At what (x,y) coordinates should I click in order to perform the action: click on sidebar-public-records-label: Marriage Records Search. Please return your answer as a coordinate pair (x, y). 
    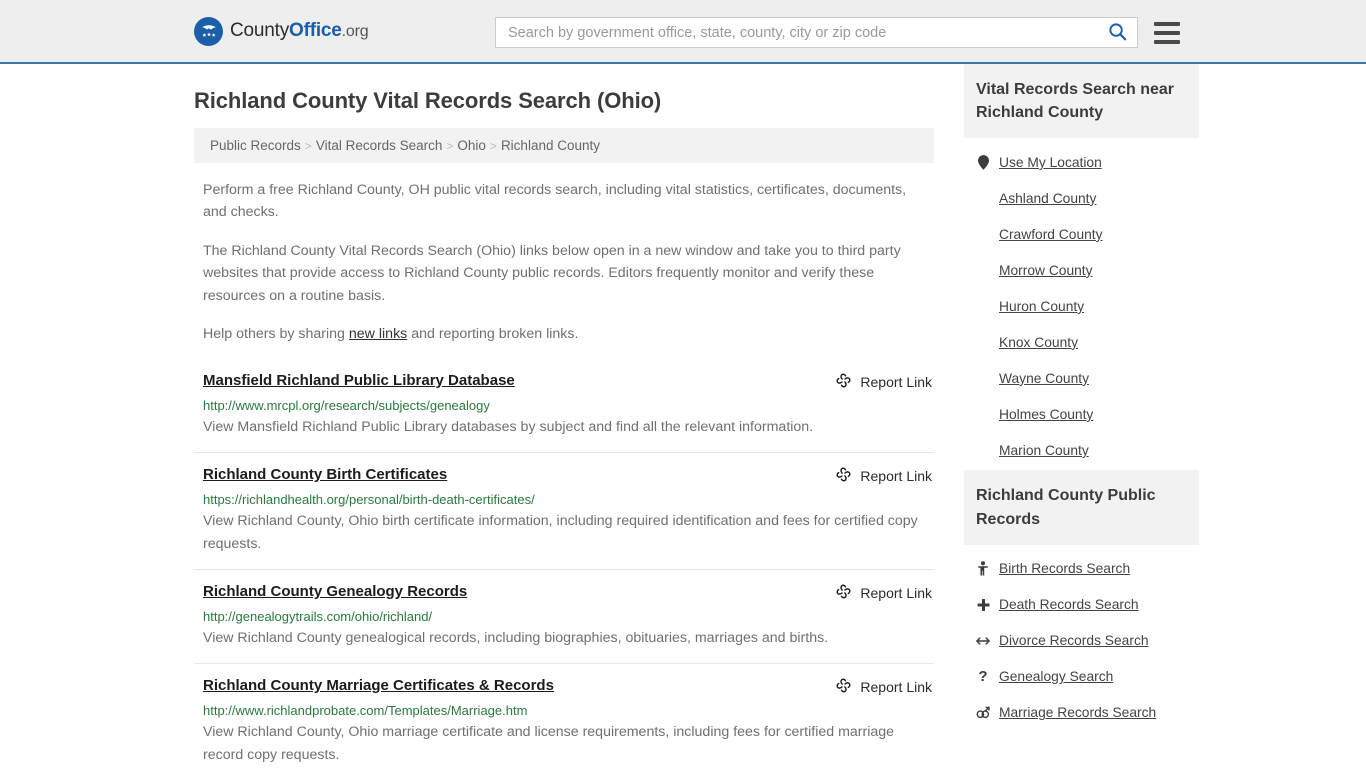
    Looking at the image, I should click on (1077, 712).